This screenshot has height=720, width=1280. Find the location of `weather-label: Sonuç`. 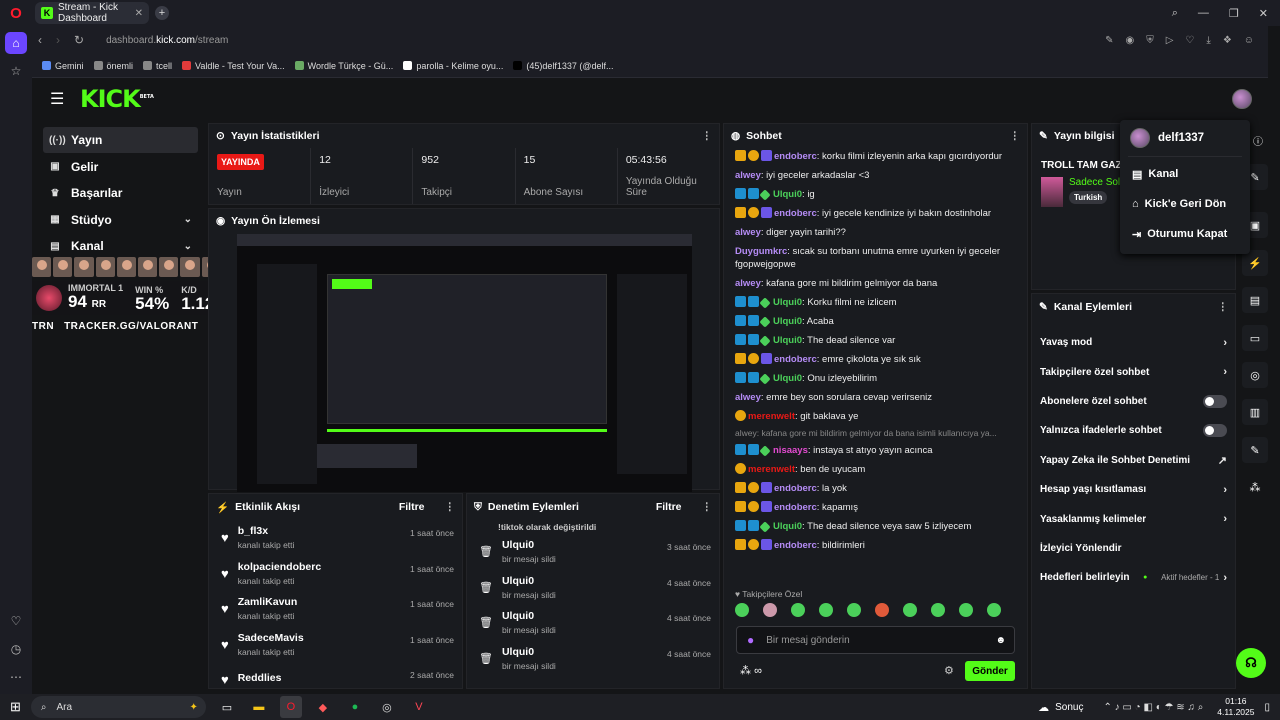

weather-label: Sonuç is located at coordinates (1069, 707).